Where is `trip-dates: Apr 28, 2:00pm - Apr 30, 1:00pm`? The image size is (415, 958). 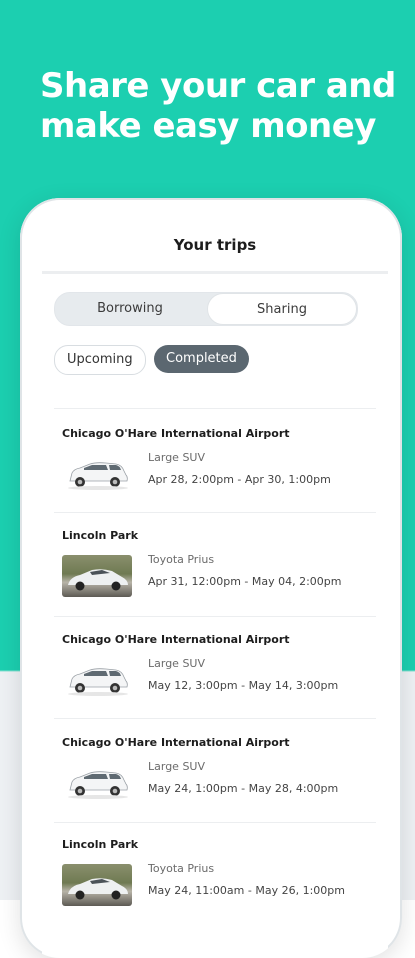 trip-dates: Apr 28, 2:00pm - Apr 30, 1:00pm is located at coordinates (239, 479).